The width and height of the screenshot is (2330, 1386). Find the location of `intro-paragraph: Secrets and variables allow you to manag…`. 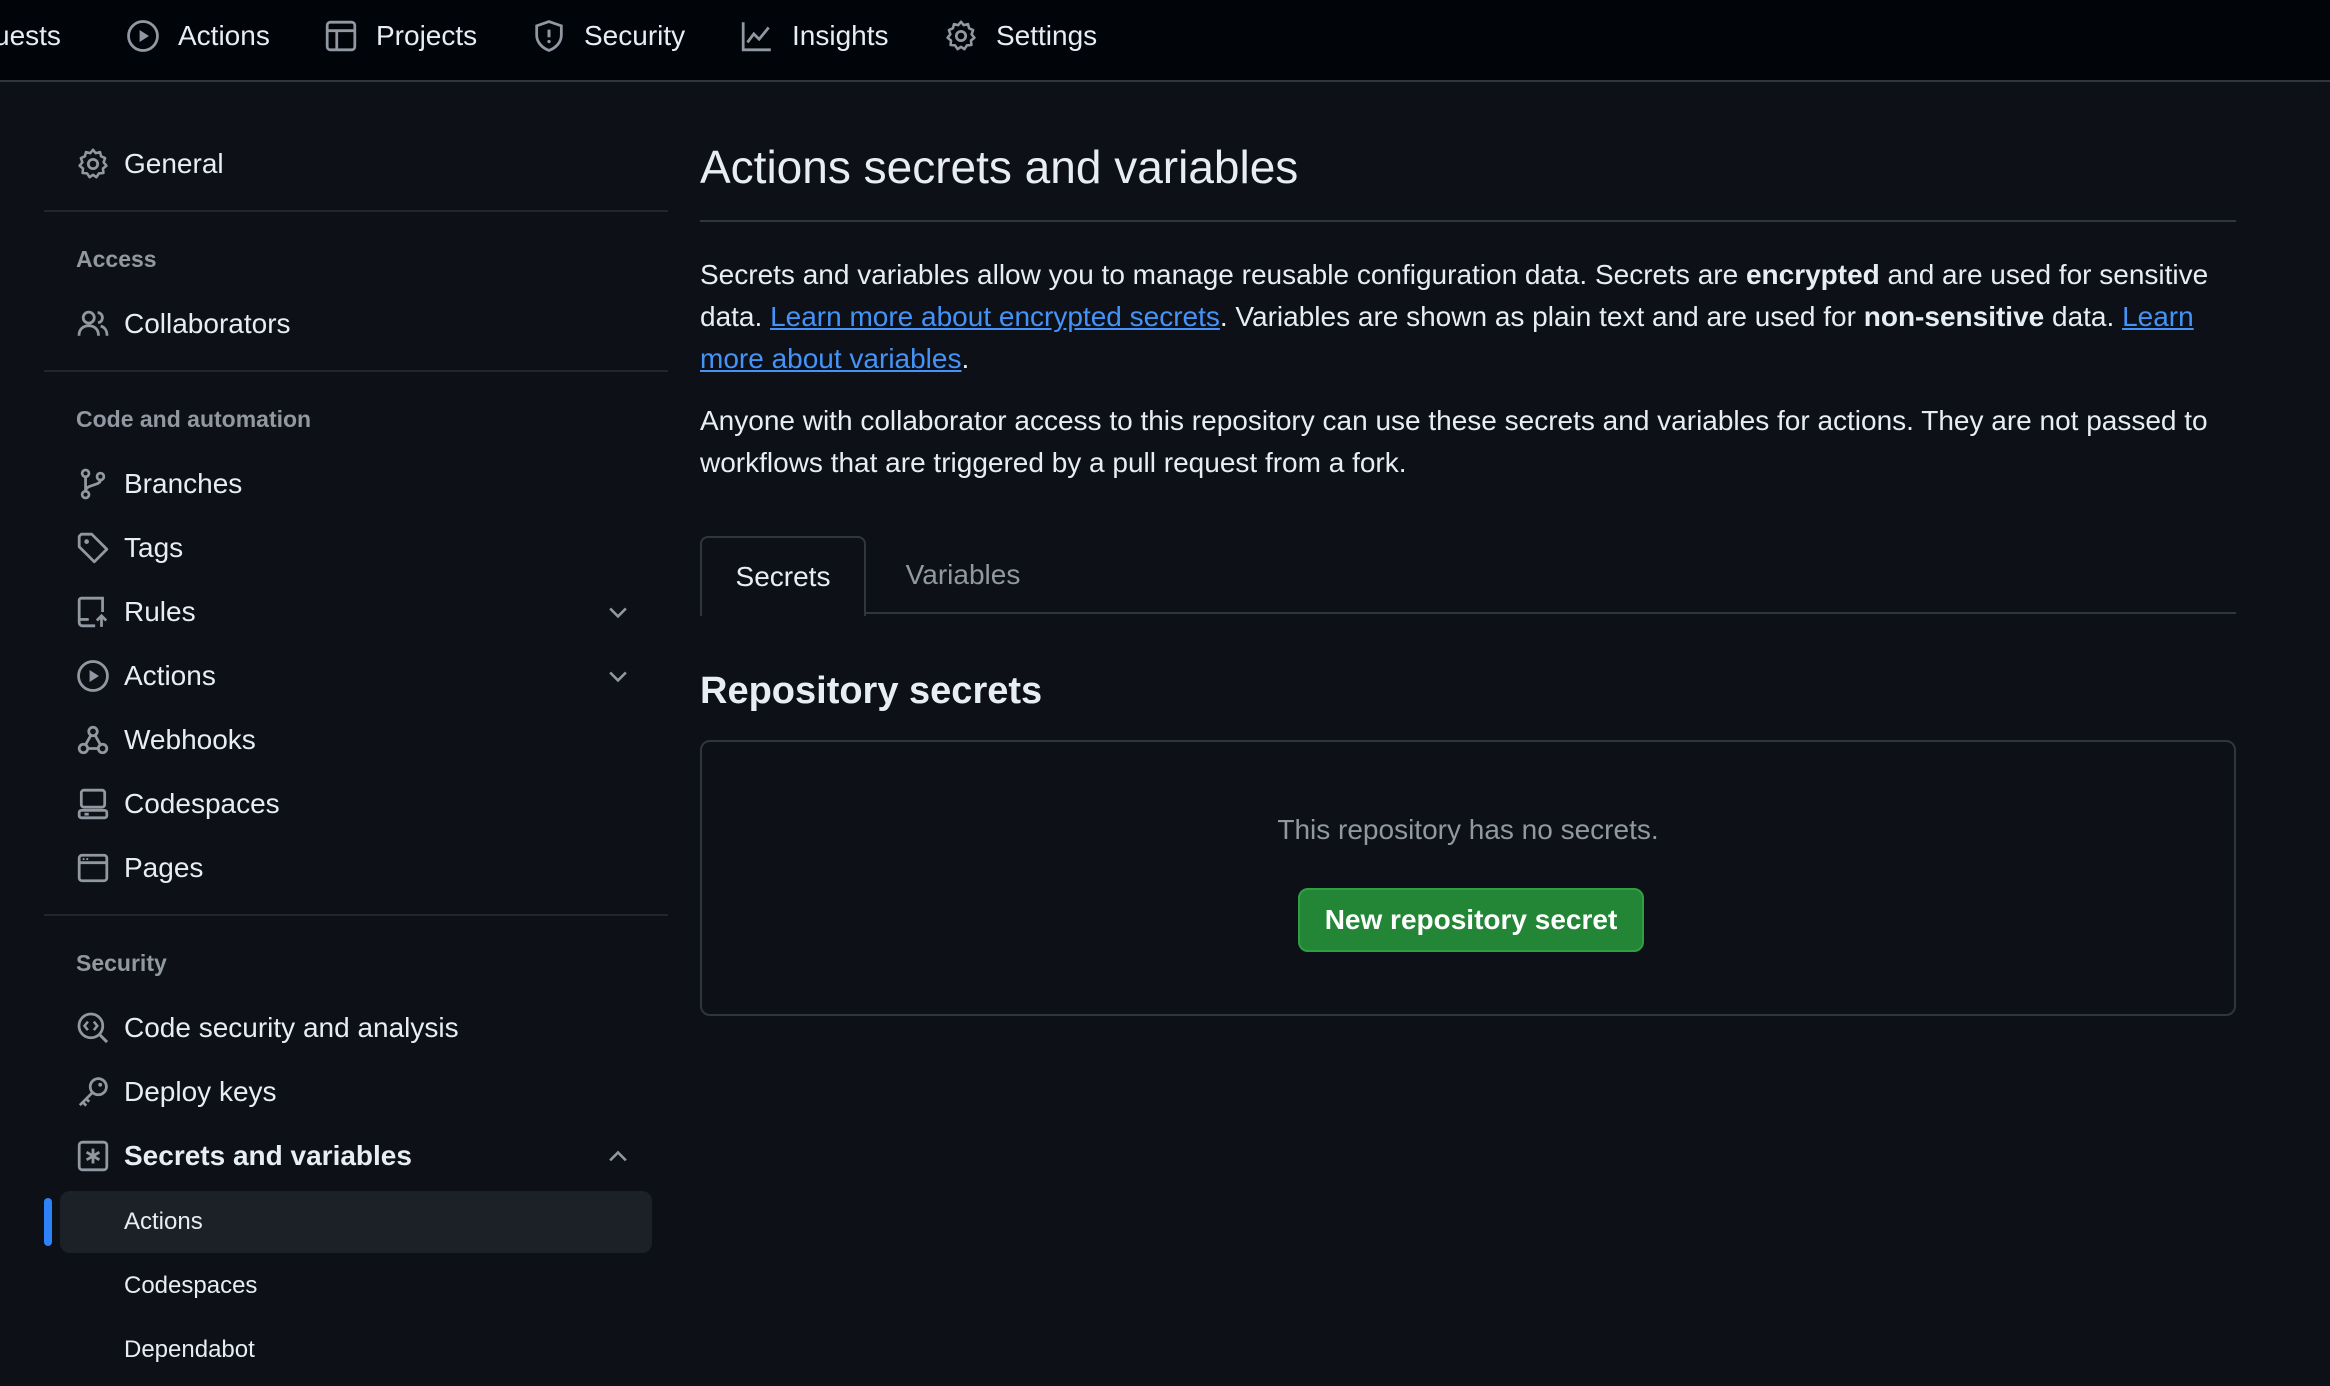

intro-paragraph: Secrets and variables allow you to manag… is located at coordinates (1468, 317).